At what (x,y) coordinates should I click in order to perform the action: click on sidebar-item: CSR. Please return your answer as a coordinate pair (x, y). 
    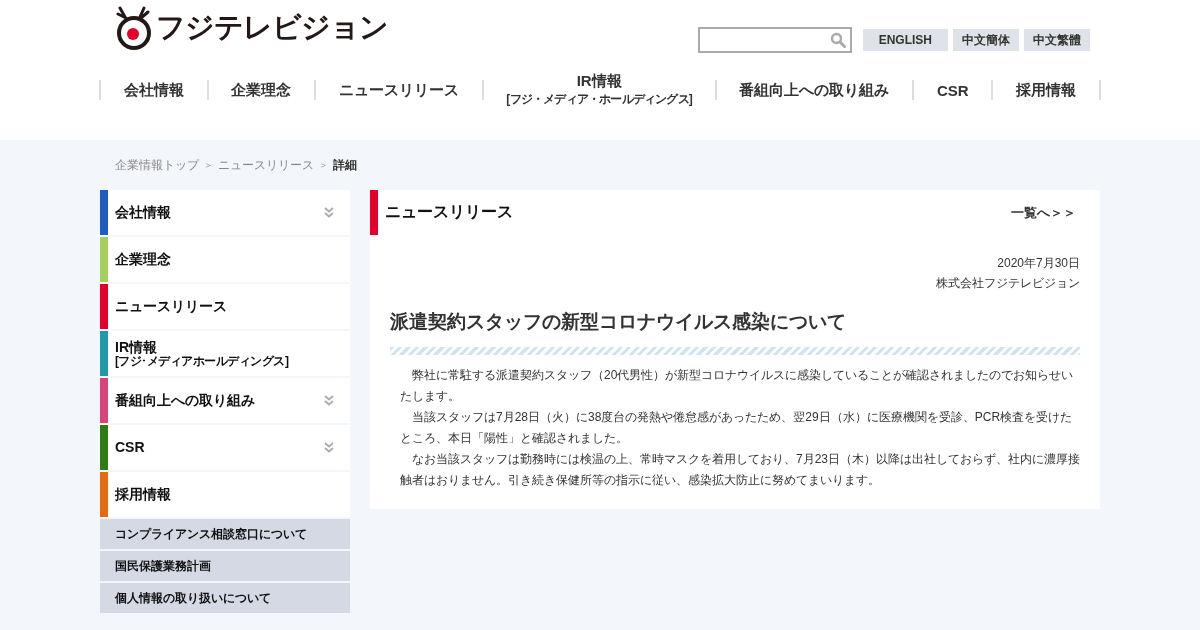
    Looking at the image, I should click on (225, 447).